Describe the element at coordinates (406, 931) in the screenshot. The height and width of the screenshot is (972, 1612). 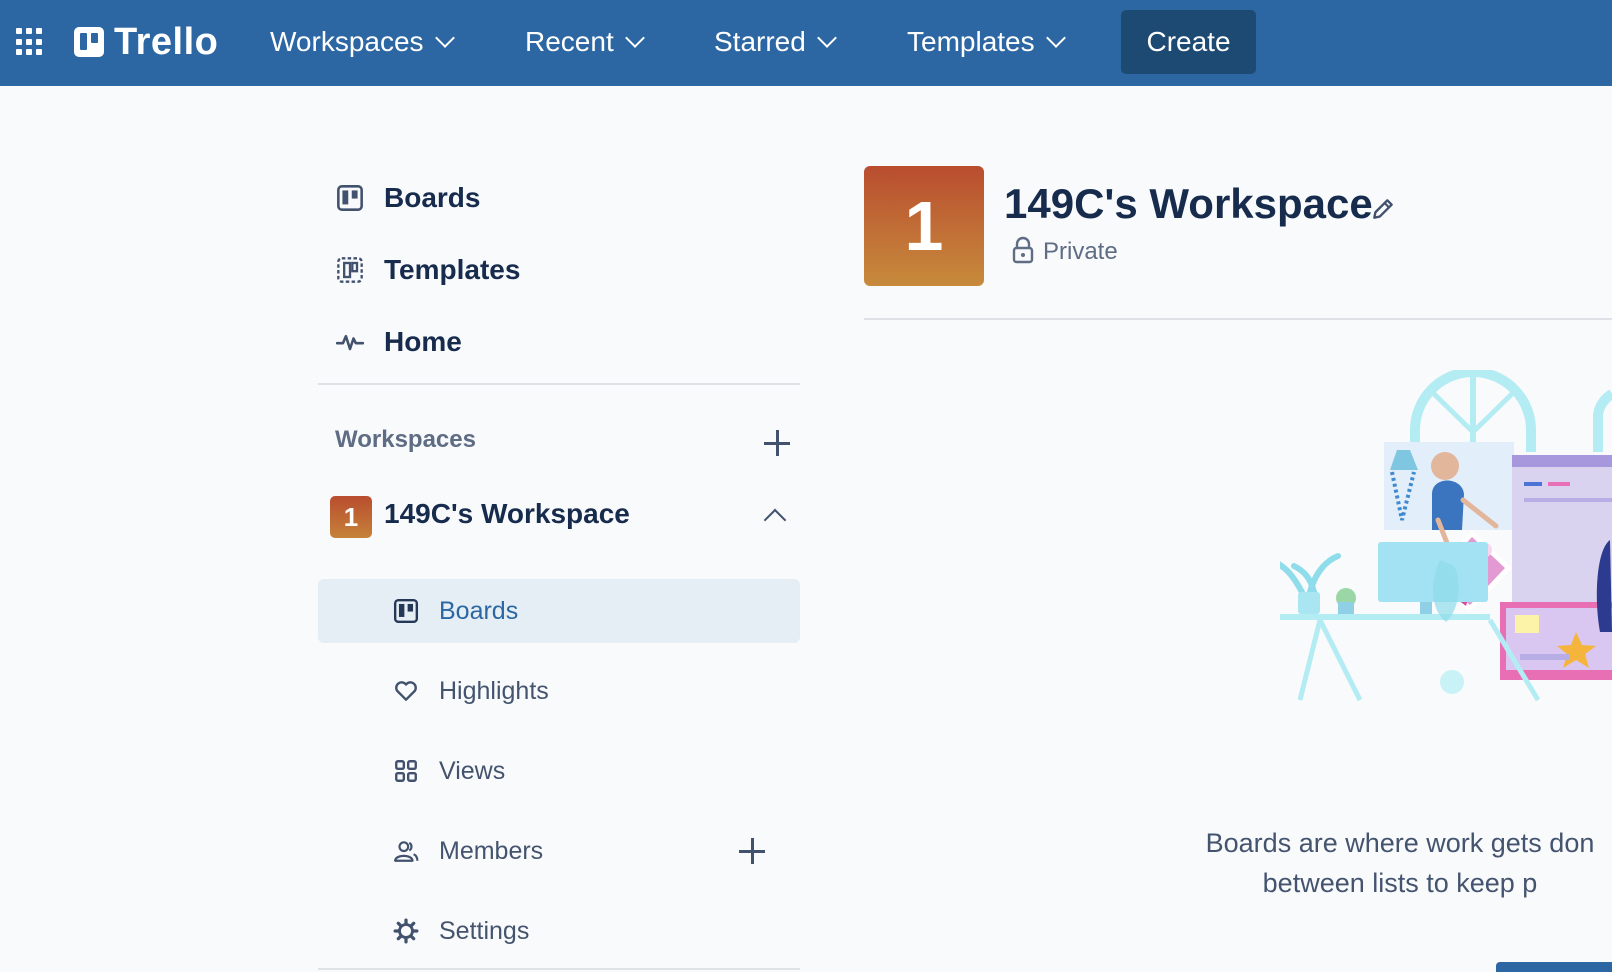
I see `gear-icon` at that location.